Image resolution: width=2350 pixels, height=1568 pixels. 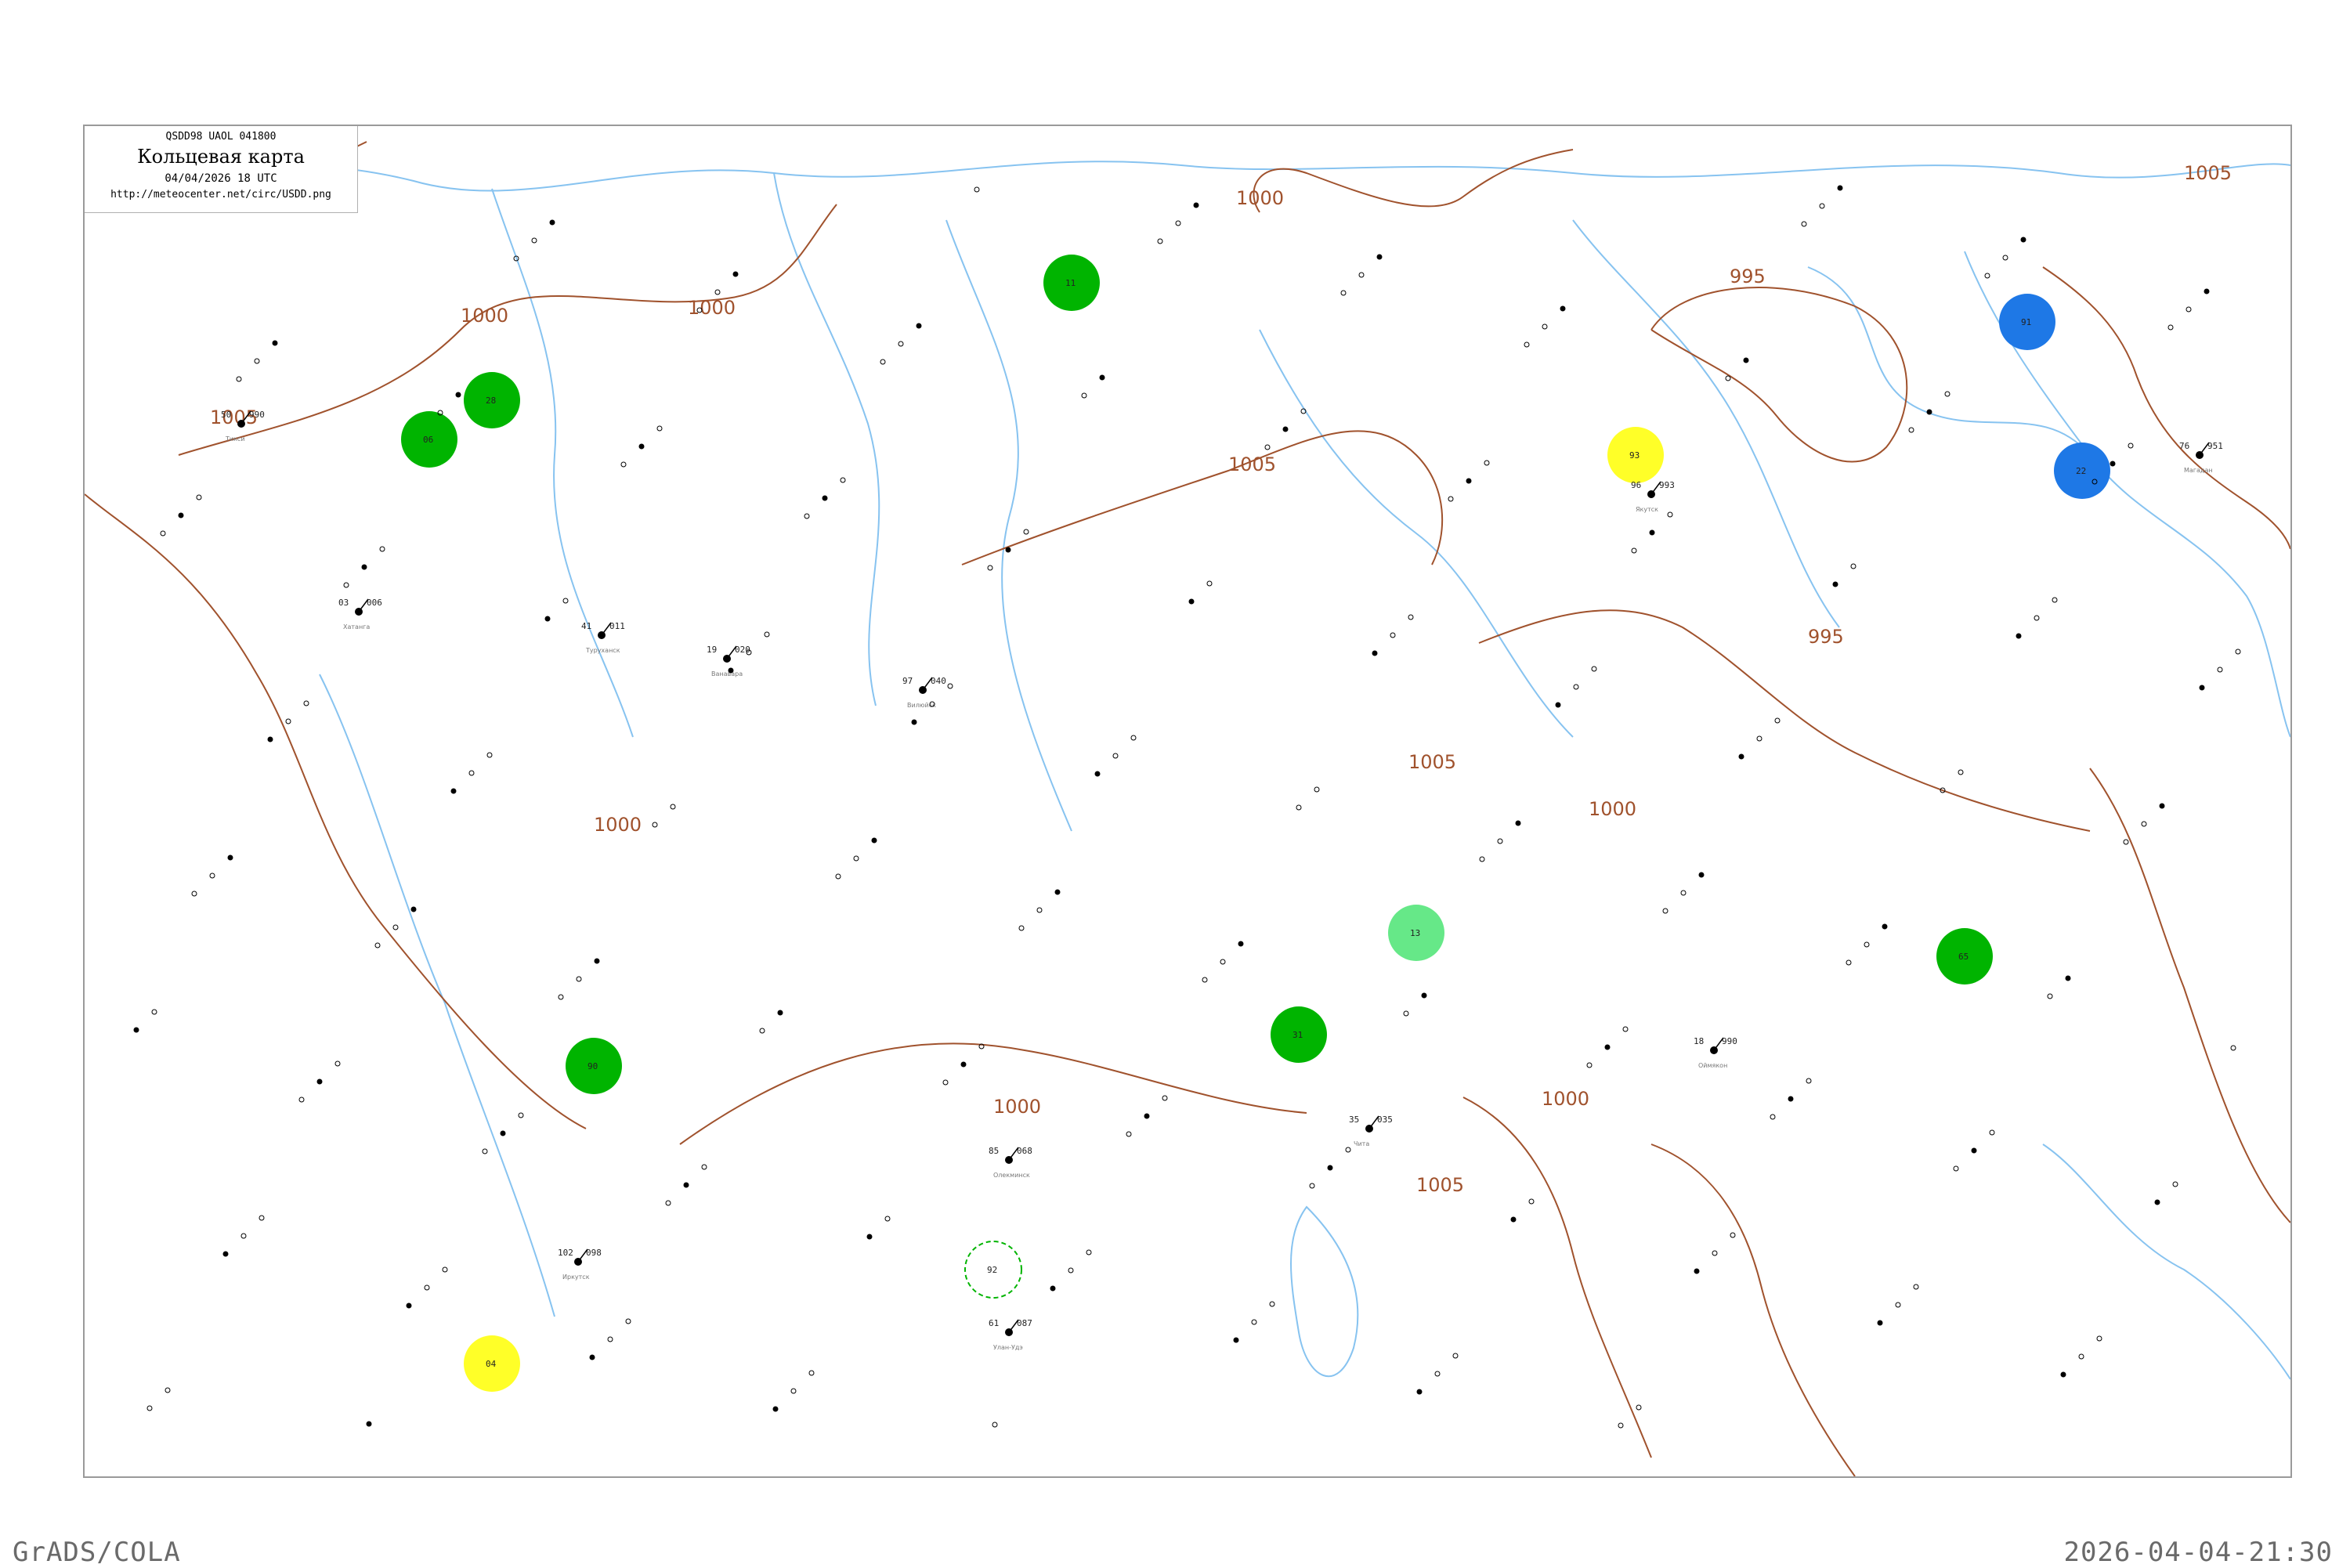 What do you see at coordinates (2201, 457) in the screenshot?
I see `station-plot: 76 951 Магадан` at bounding box center [2201, 457].